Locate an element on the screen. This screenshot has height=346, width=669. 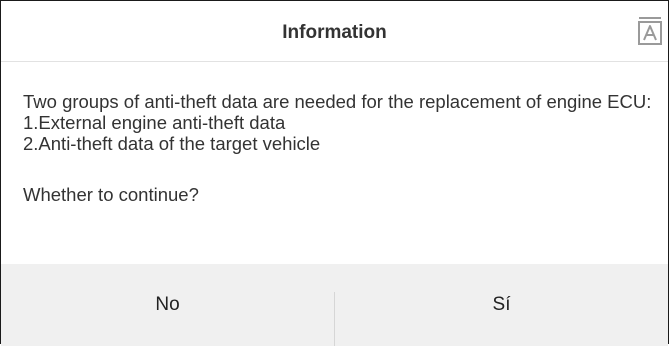
font-size-icon is located at coordinates (650, 31).